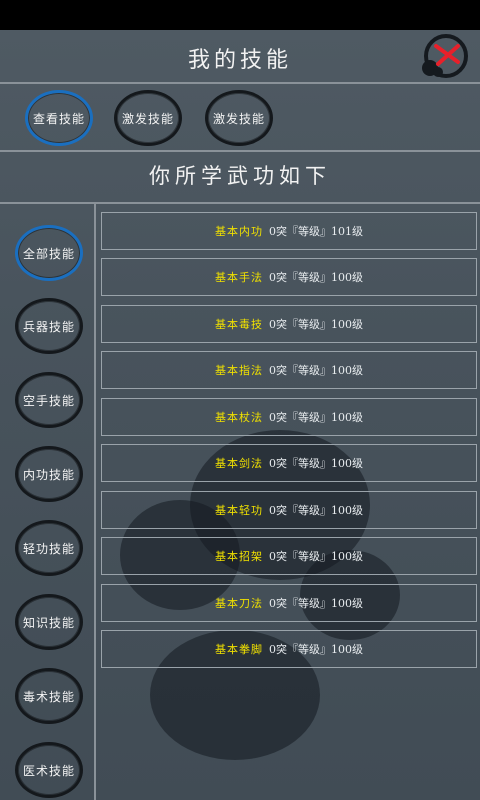 This screenshot has width=480, height=800. I want to click on skill-name: 基本拳脚, so click(239, 649).